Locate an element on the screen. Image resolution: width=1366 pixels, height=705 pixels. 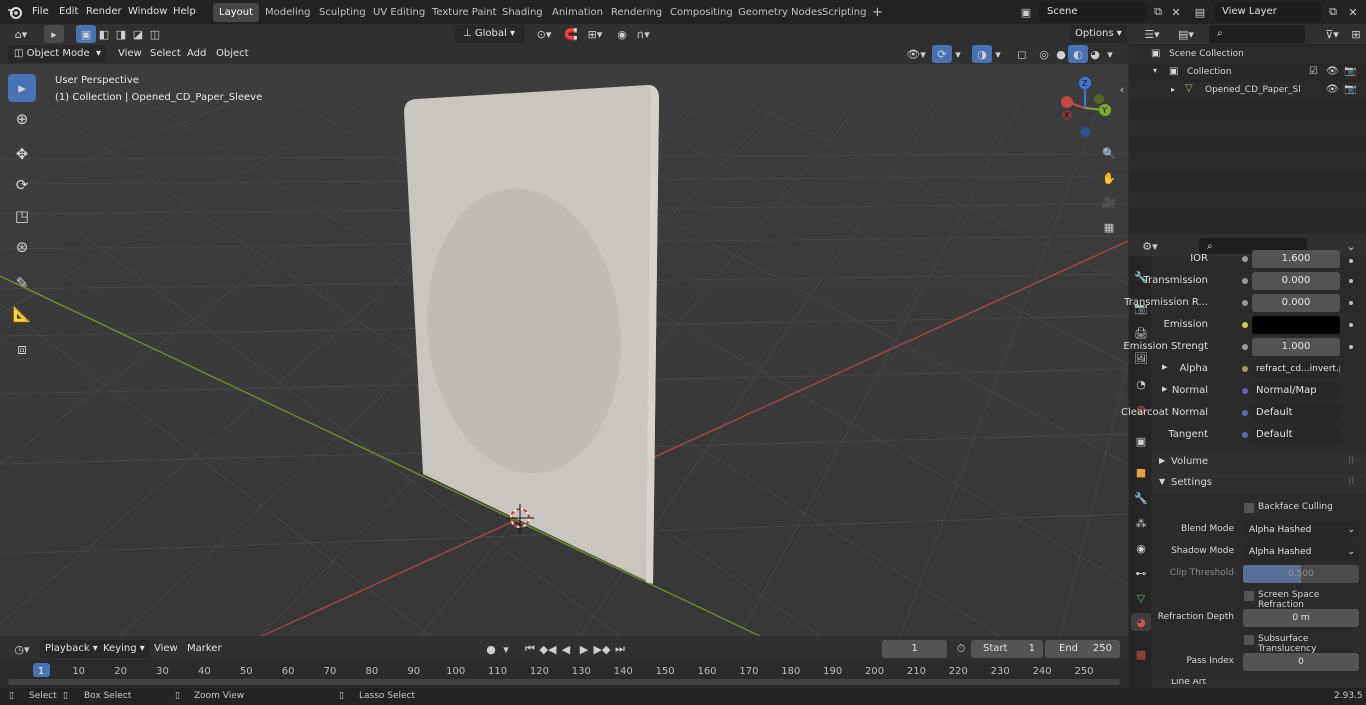
alpha-texture-field: refract_cd...invert.png is located at coordinates (1296, 369).